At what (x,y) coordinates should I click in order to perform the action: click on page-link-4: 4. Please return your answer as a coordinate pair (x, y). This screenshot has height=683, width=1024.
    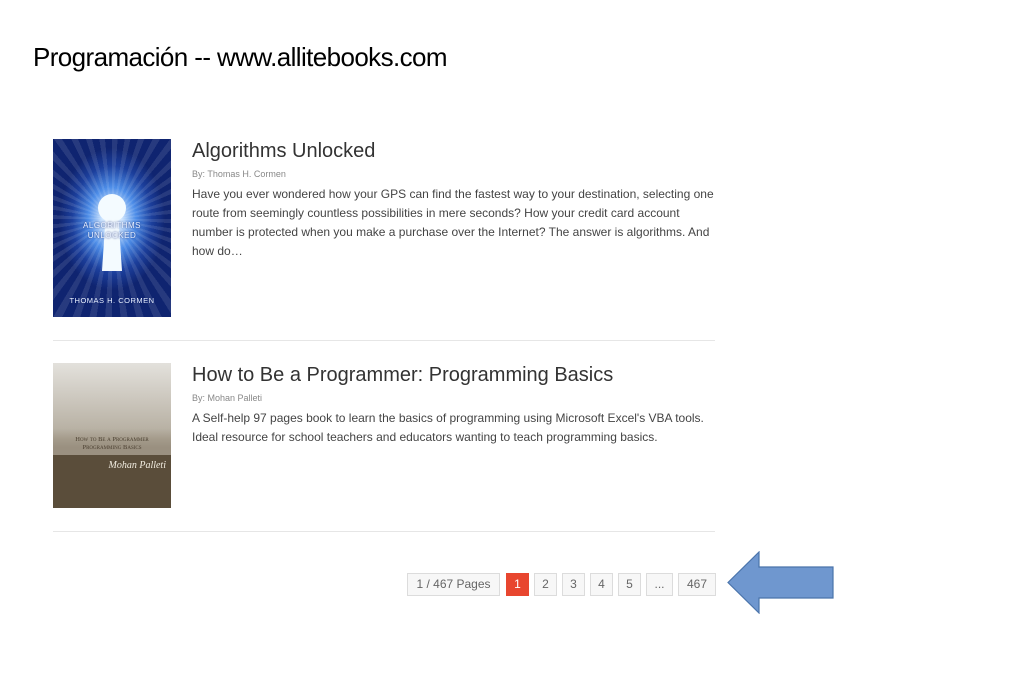
    Looking at the image, I should click on (601, 584).